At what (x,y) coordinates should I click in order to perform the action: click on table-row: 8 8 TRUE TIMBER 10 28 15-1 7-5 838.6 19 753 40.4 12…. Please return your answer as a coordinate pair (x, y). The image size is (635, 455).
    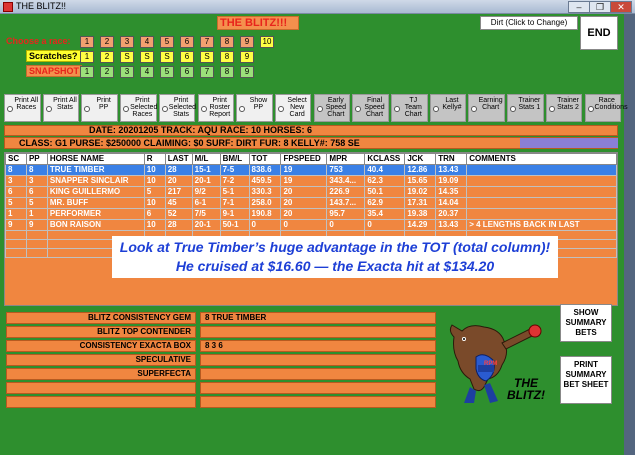
    Looking at the image, I should click on (311, 170).